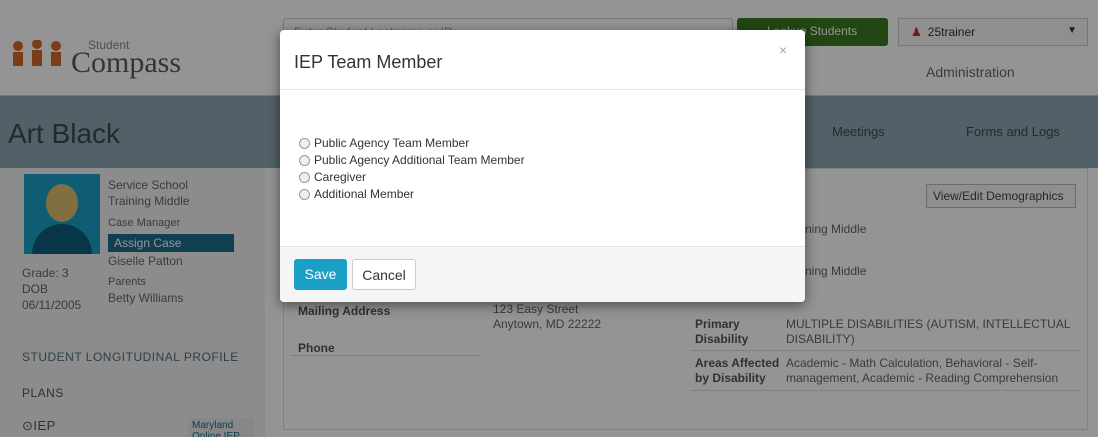 Image resolution: width=1098 pixels, height=437 pixels. I want to click on option-label: Additional Member, so click(364, 194).